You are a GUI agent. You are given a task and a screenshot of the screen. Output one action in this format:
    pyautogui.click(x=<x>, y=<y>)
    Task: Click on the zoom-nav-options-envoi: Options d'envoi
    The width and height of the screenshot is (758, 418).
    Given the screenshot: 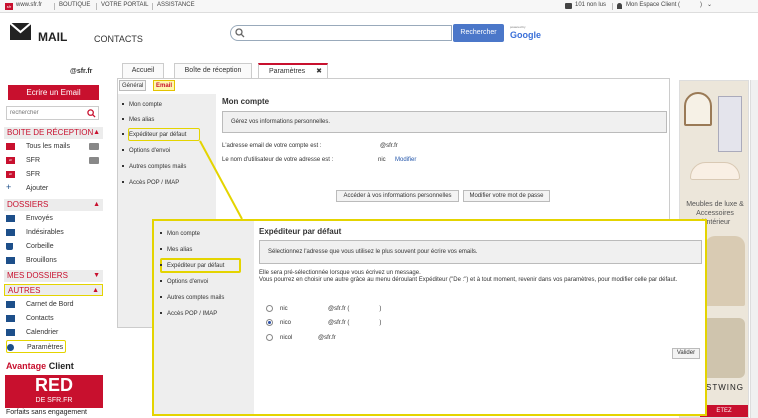 What is the action you would take?
    pyautogui.click(x=184, y=282)
    